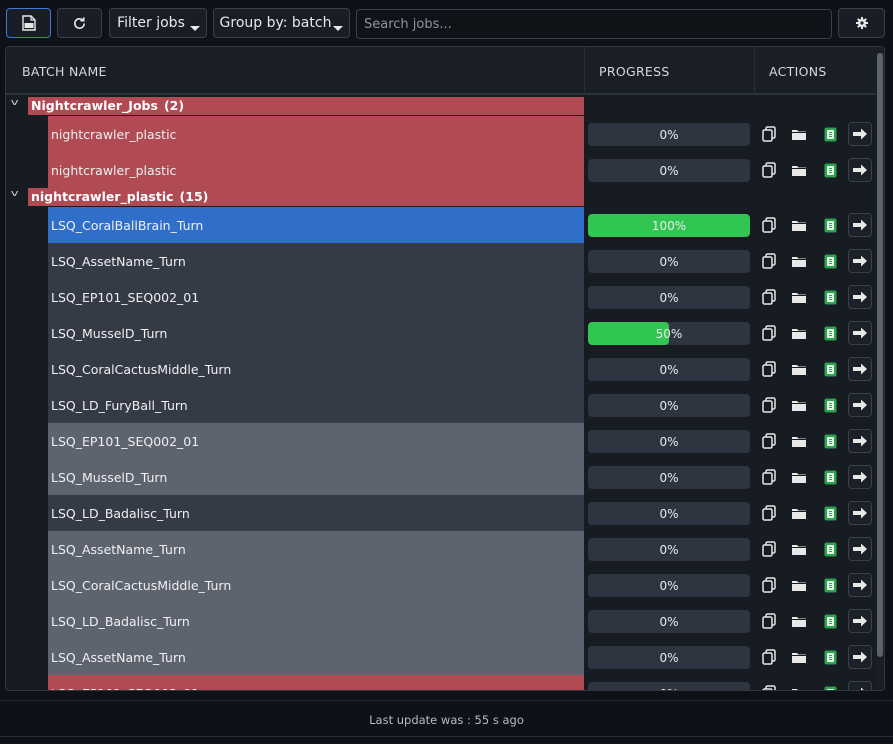  I want to click on settings-button, so click(861, 23).